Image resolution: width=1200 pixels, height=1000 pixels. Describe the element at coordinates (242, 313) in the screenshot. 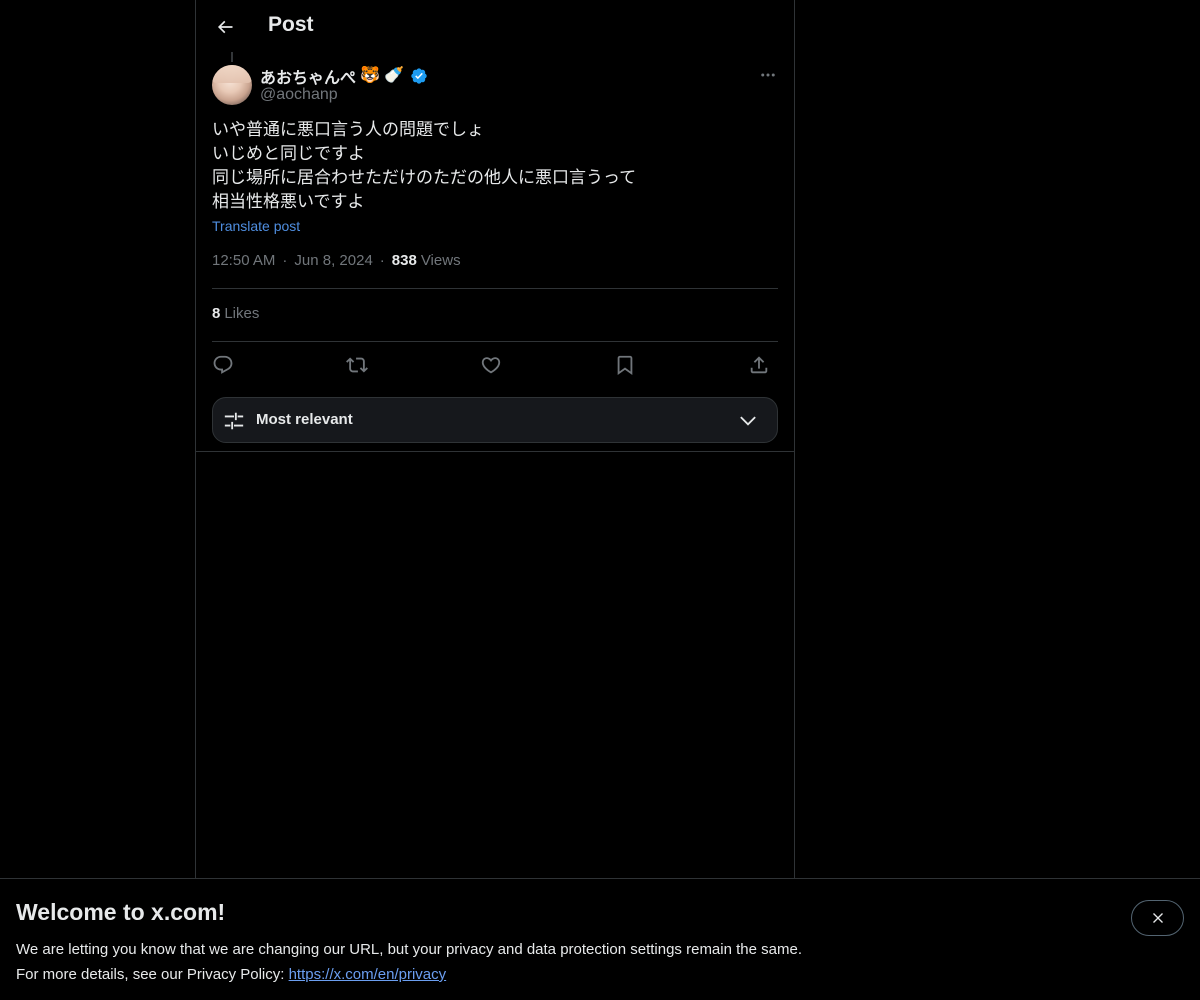

I see `likes-label: Likes` at that location.